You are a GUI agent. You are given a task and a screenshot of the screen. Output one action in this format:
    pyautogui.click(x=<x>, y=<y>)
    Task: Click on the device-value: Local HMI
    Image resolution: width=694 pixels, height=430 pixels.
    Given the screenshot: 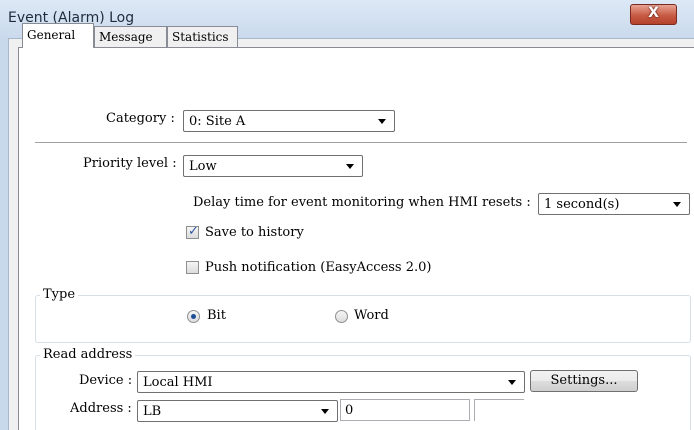 What is the action you would take?
    pyautogui.click(x=178, y=382)
    